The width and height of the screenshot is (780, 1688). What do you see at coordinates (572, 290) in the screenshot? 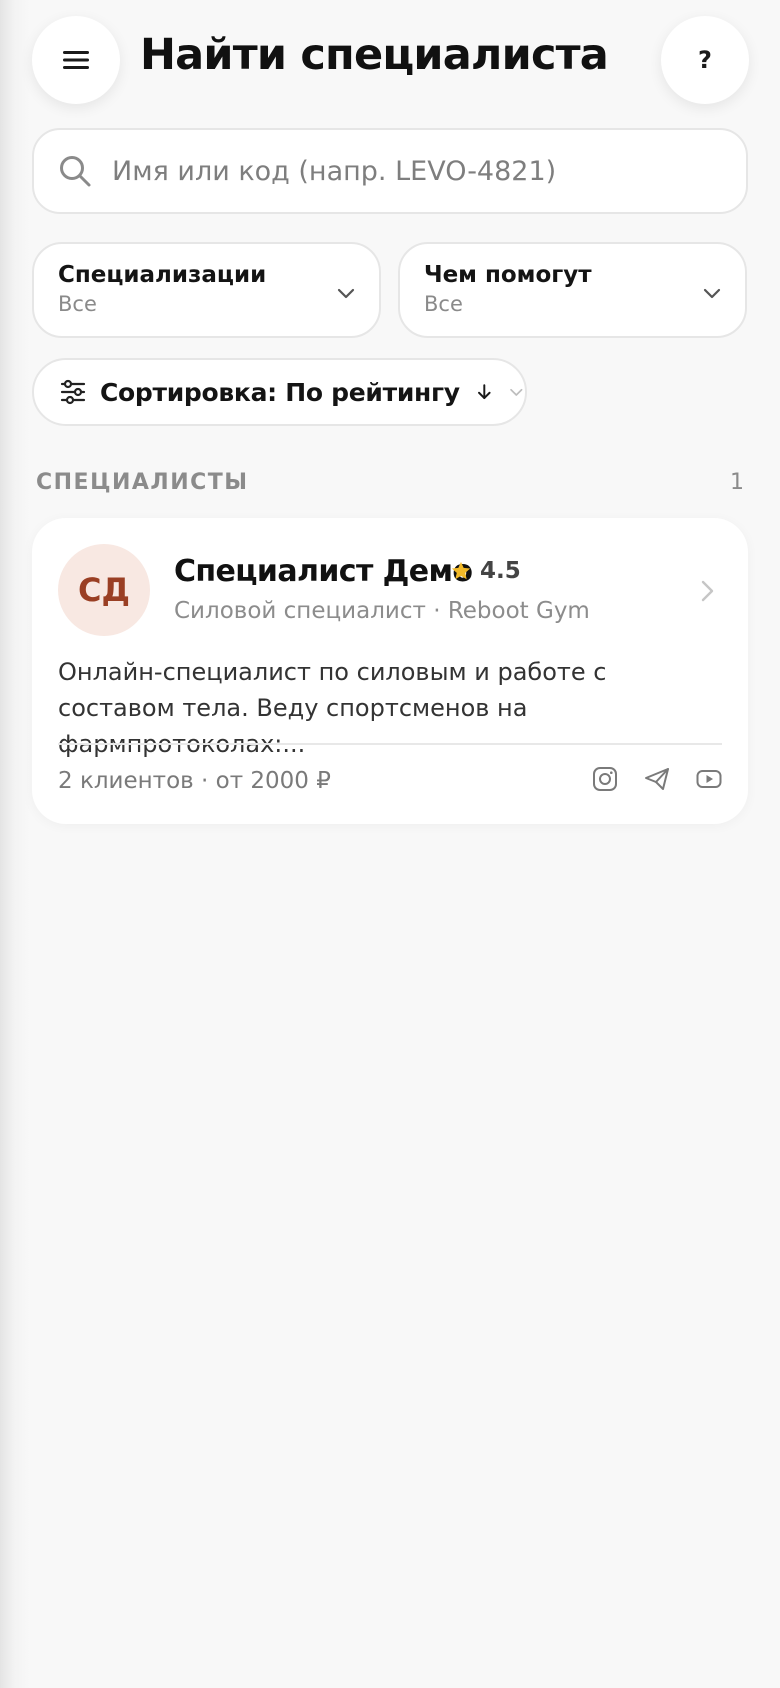
I see `filter-help-topics: Чем помогут Все` at bounding box center [572, 290].